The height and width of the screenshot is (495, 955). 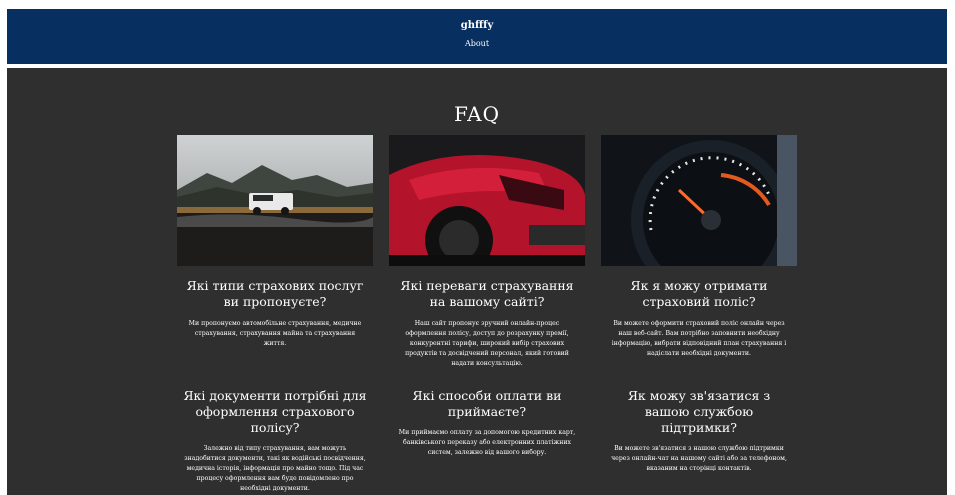 I want to click on red-sports-car-image, so click(x=487, y=200).